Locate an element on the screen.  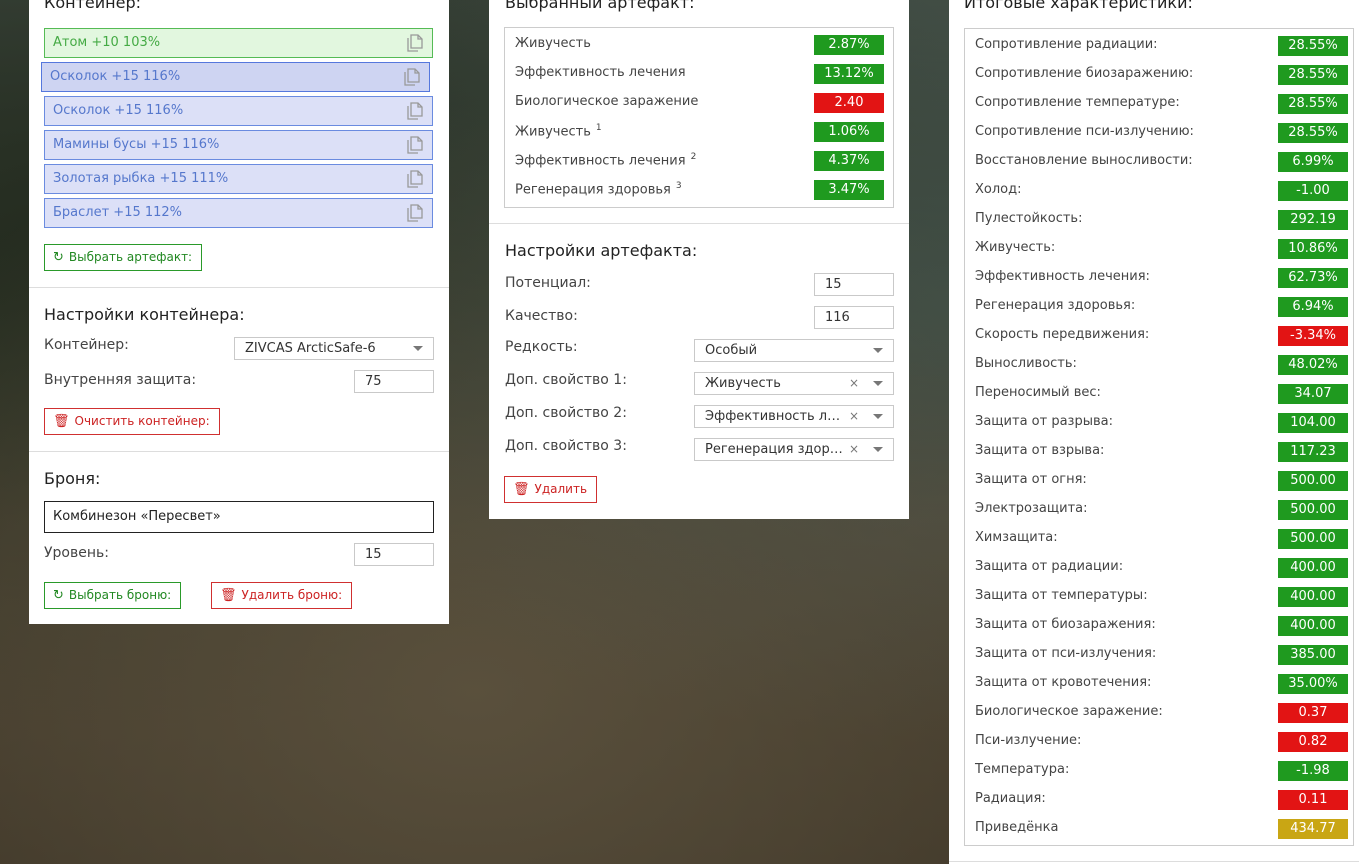
inner-protection-label: Внутренняя защита: is located at coordinates (120, 380).